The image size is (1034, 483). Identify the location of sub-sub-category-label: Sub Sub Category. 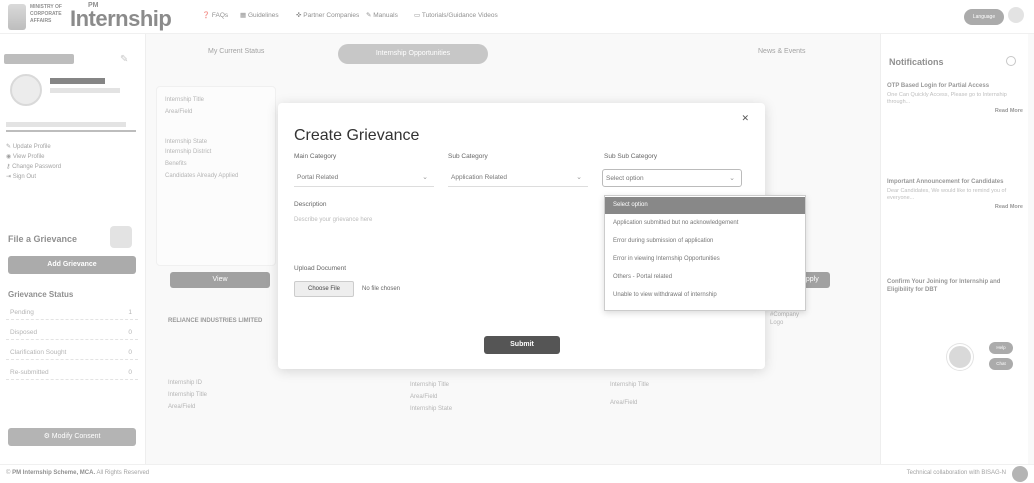
(631, 156).